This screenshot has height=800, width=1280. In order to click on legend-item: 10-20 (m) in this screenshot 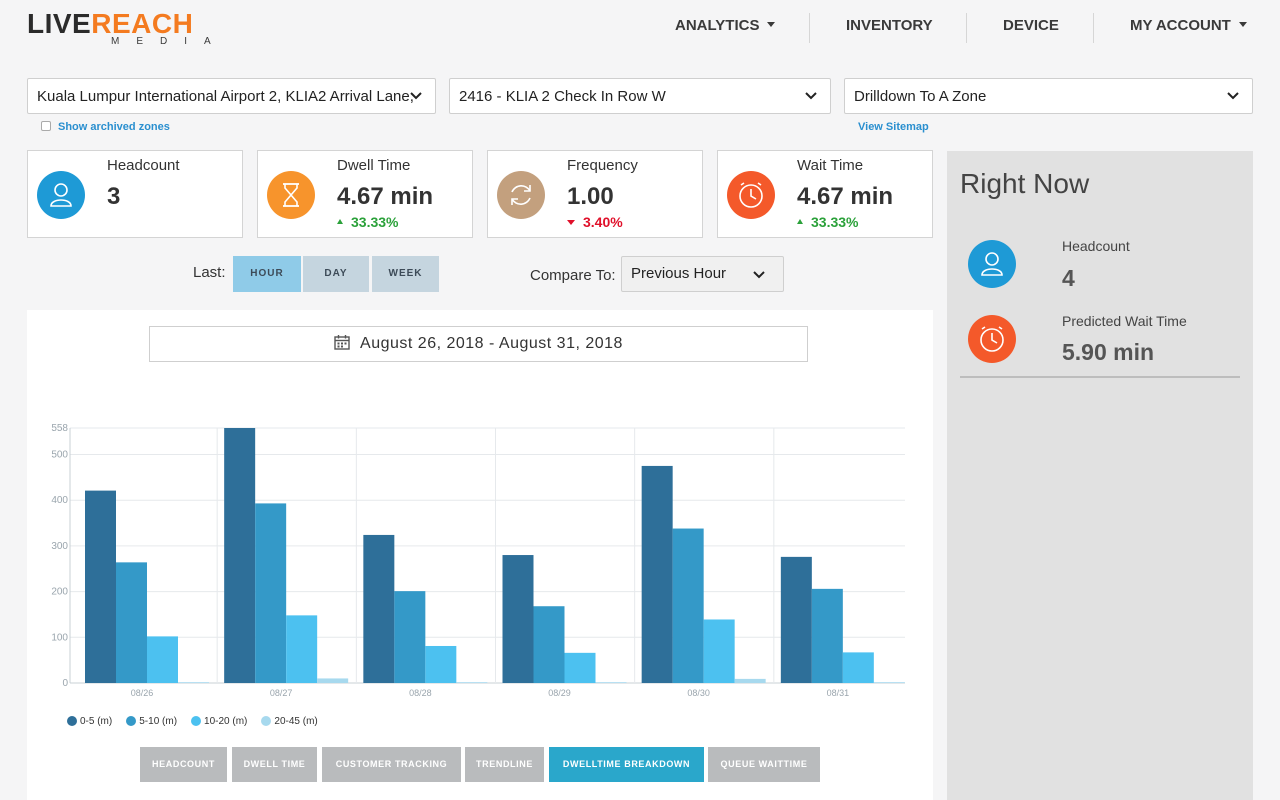, I will do `click(219, 721)`.